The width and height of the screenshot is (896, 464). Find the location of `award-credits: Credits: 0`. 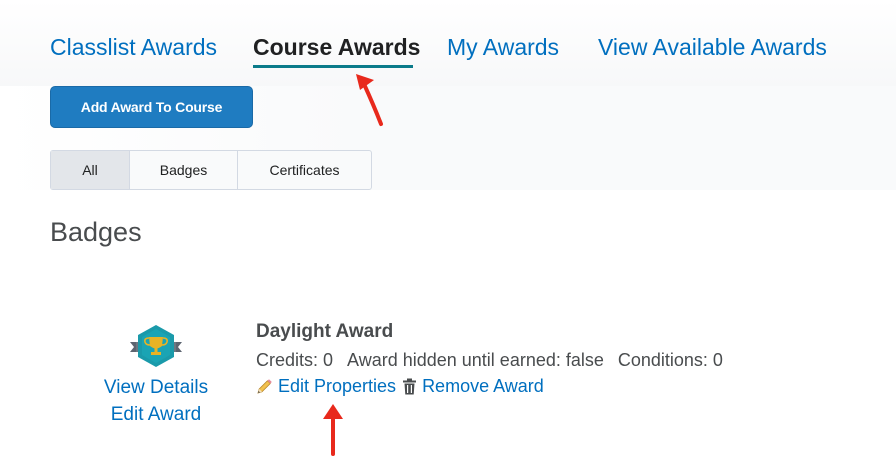

award-credits: Credits: 0 is located at coordinates (295, 360).